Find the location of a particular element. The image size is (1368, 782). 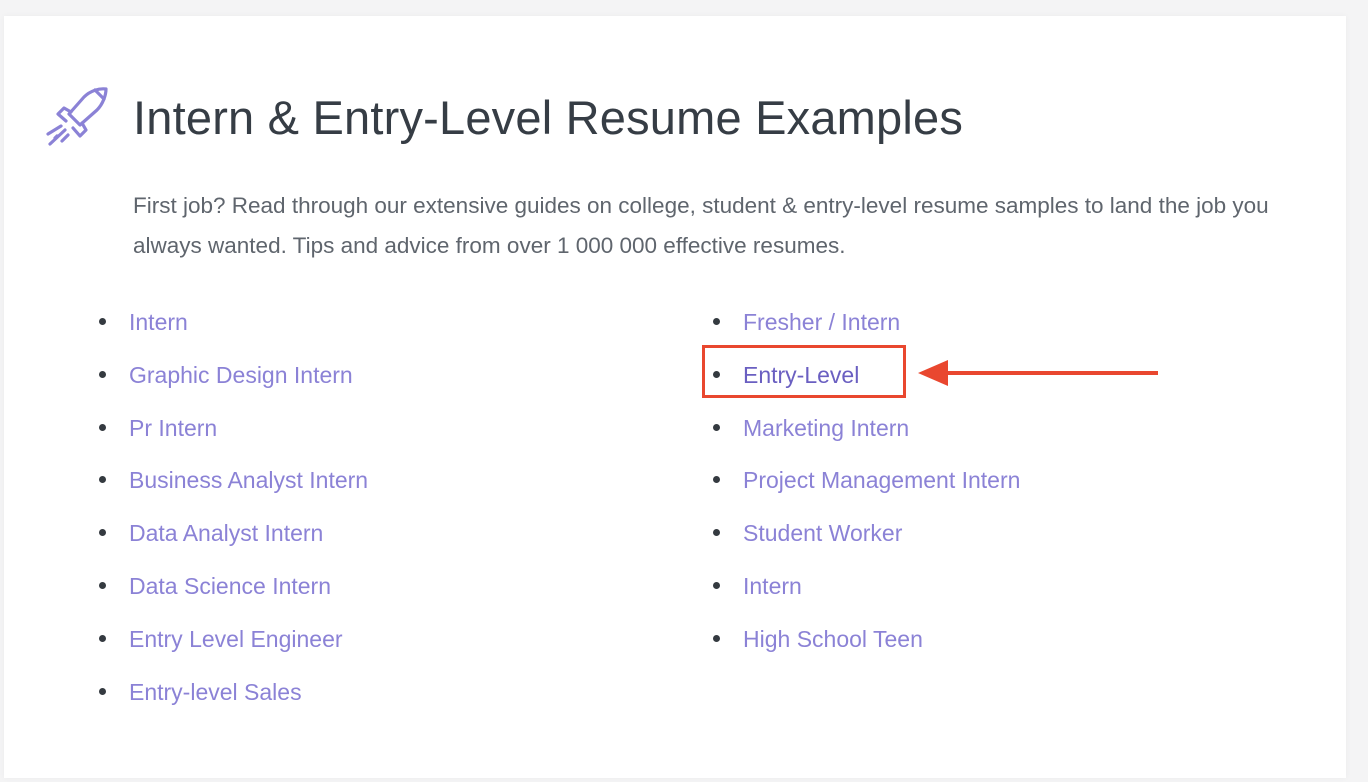

list-item: Data Science Intern is located at coordinates (232, 586).